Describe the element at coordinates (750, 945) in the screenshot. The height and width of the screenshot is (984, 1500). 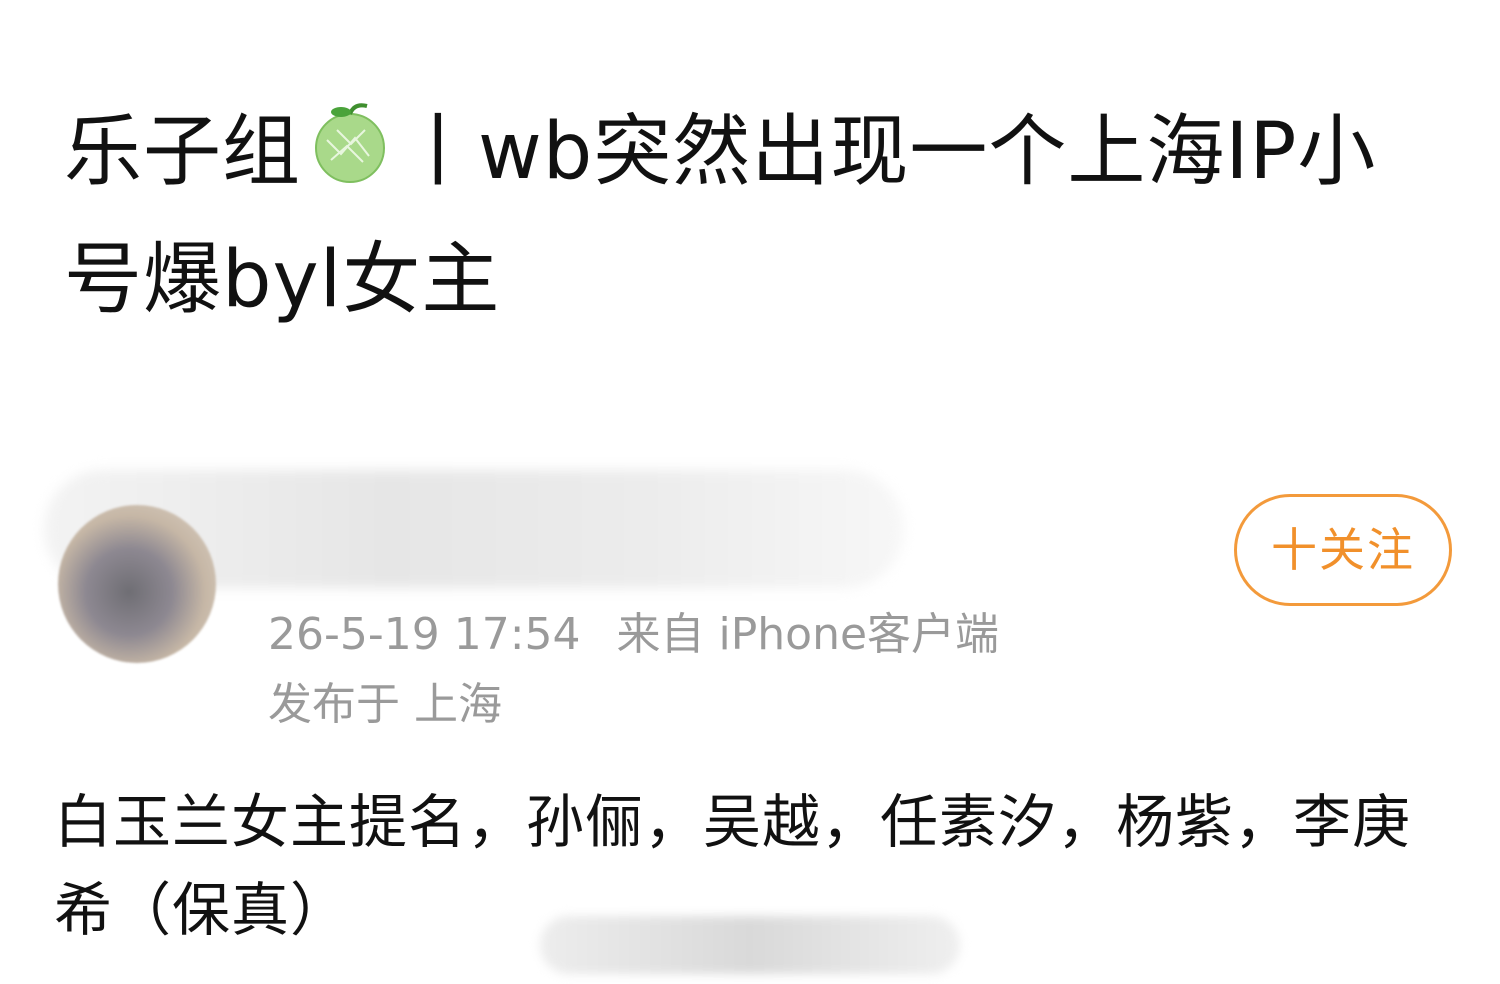
I see `blurred-footer` at that location.